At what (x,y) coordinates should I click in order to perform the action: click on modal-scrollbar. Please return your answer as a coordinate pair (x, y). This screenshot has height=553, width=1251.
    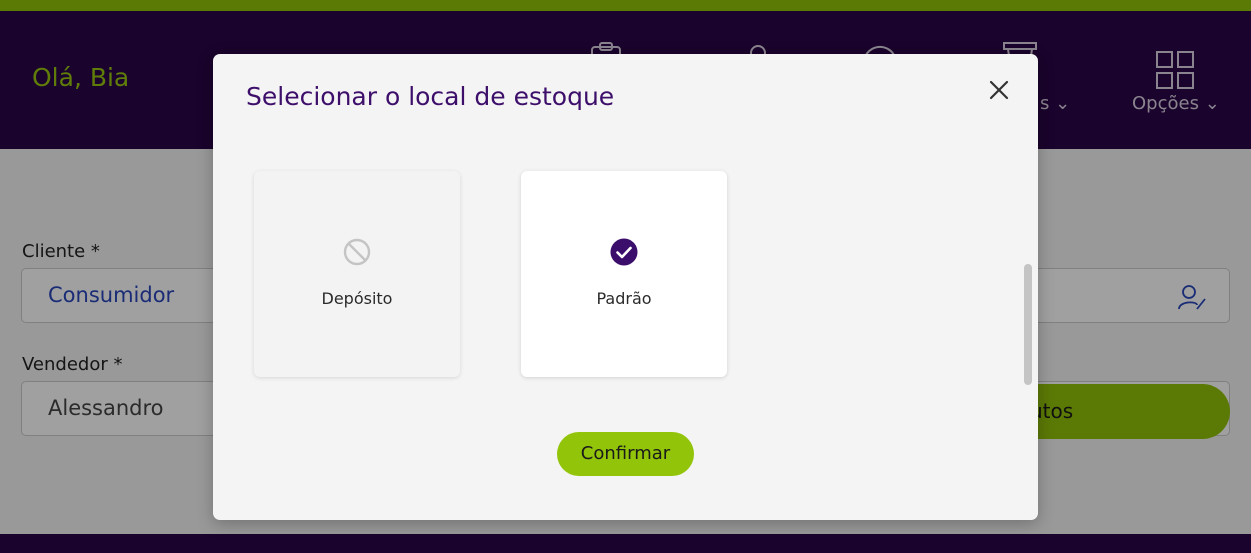
    Looking at the image, I should click on (1028, 324).